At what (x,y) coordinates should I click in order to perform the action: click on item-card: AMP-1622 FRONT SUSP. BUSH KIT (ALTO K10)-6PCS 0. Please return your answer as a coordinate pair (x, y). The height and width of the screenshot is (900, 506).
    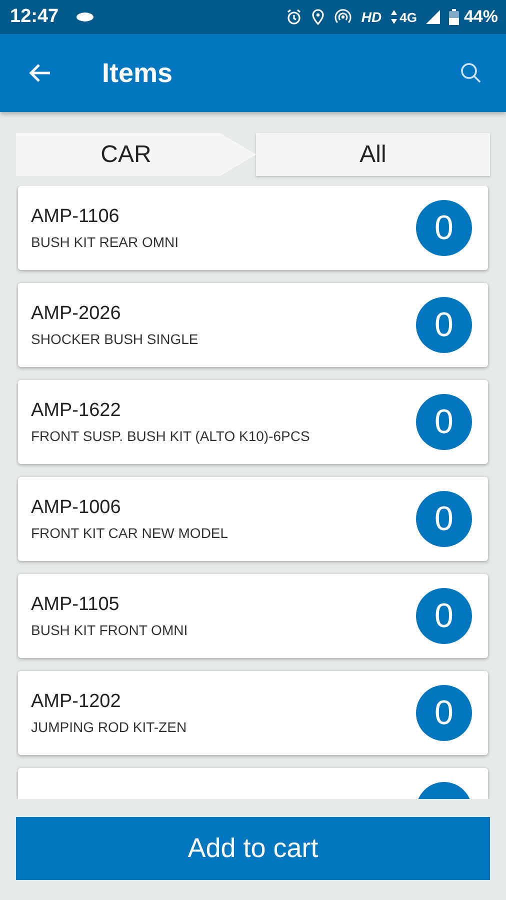
    Looking at the image, I should click on (253, 422).